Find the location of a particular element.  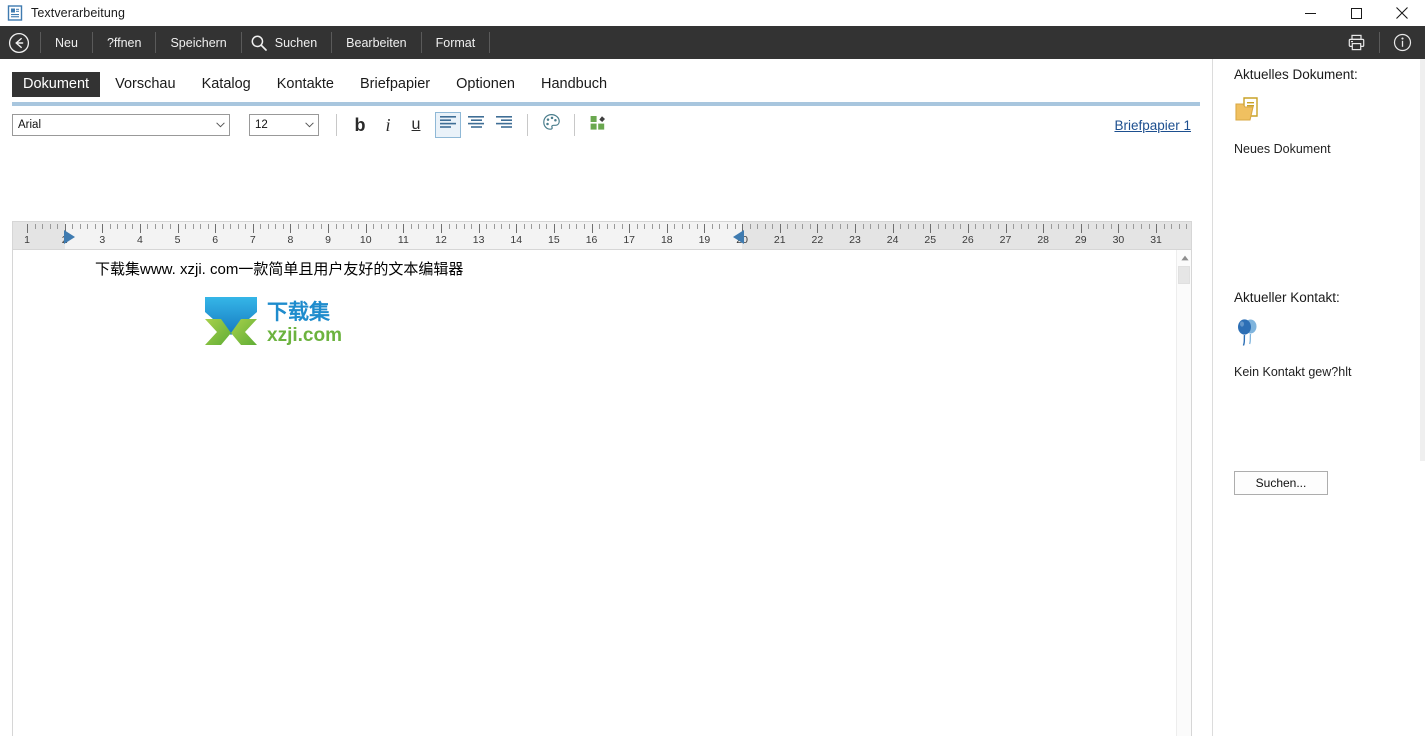

svg-text: xzji.com is located at coordinates (304, 335).